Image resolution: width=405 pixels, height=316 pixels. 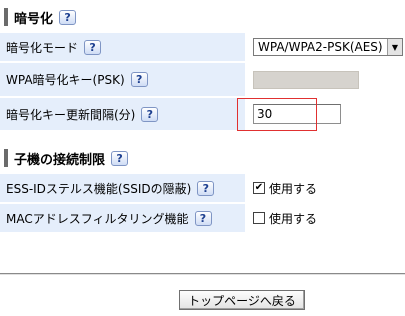 I want to click on chevron-down-icon: ▼, so click(x=394, y=47).